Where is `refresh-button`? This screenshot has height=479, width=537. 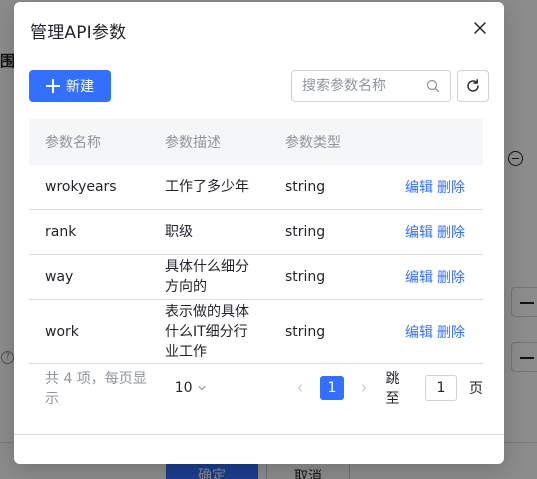 refresh-button is located at coordinates (473, 86).